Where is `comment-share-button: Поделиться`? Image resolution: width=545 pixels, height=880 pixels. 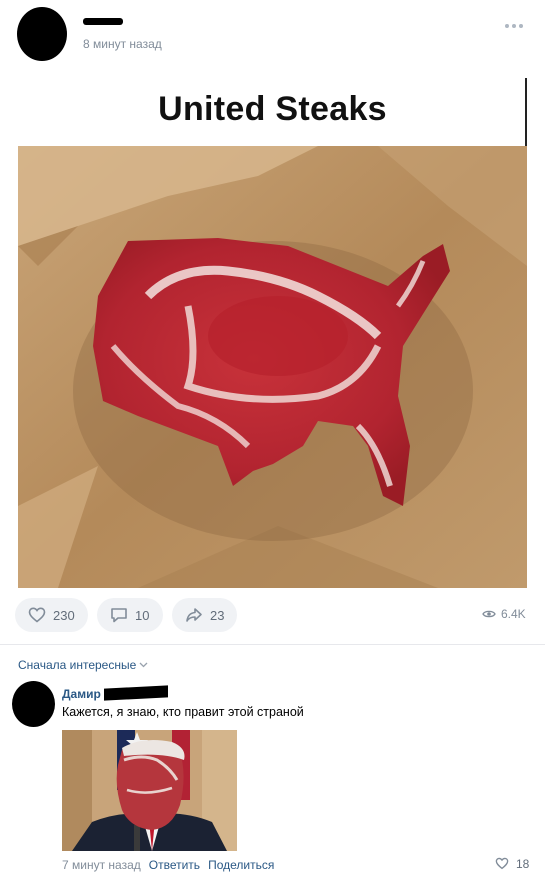
comment-share-button: Поделиться is located at coordinates (241, 865).